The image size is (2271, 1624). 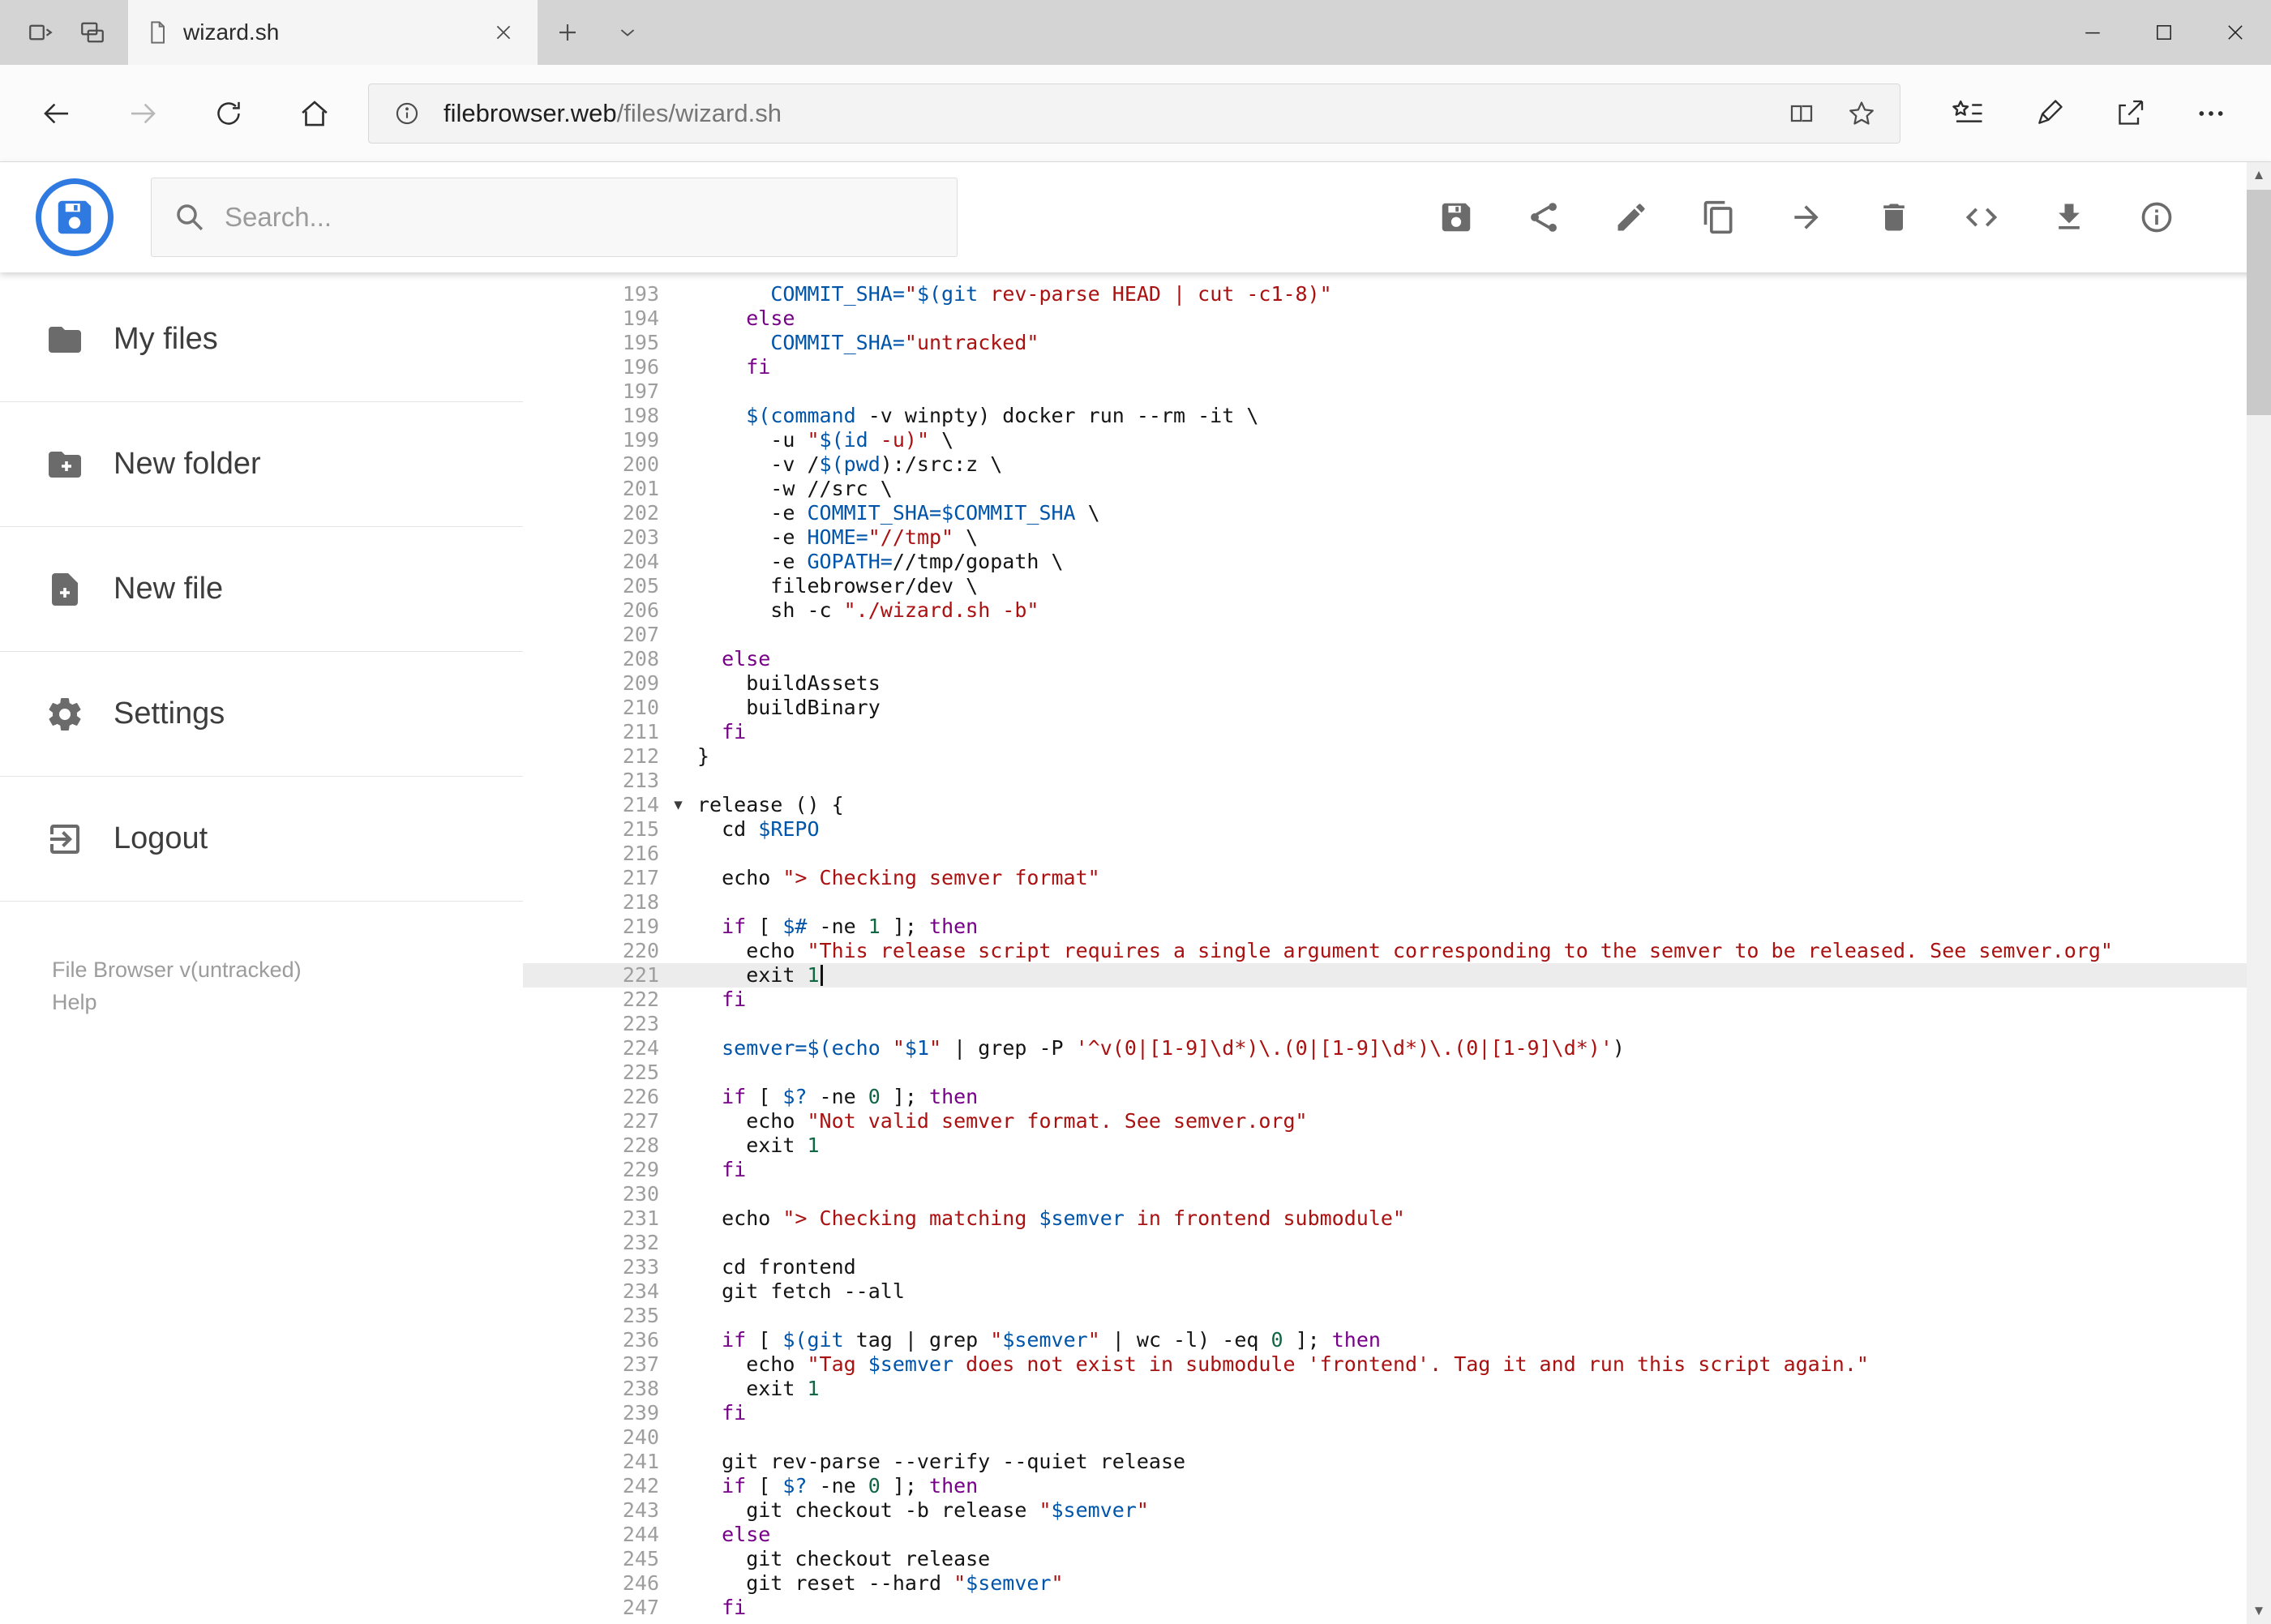 I want to click on code-line-215: 215 cd $REPO, so click(x=1397, y=830).